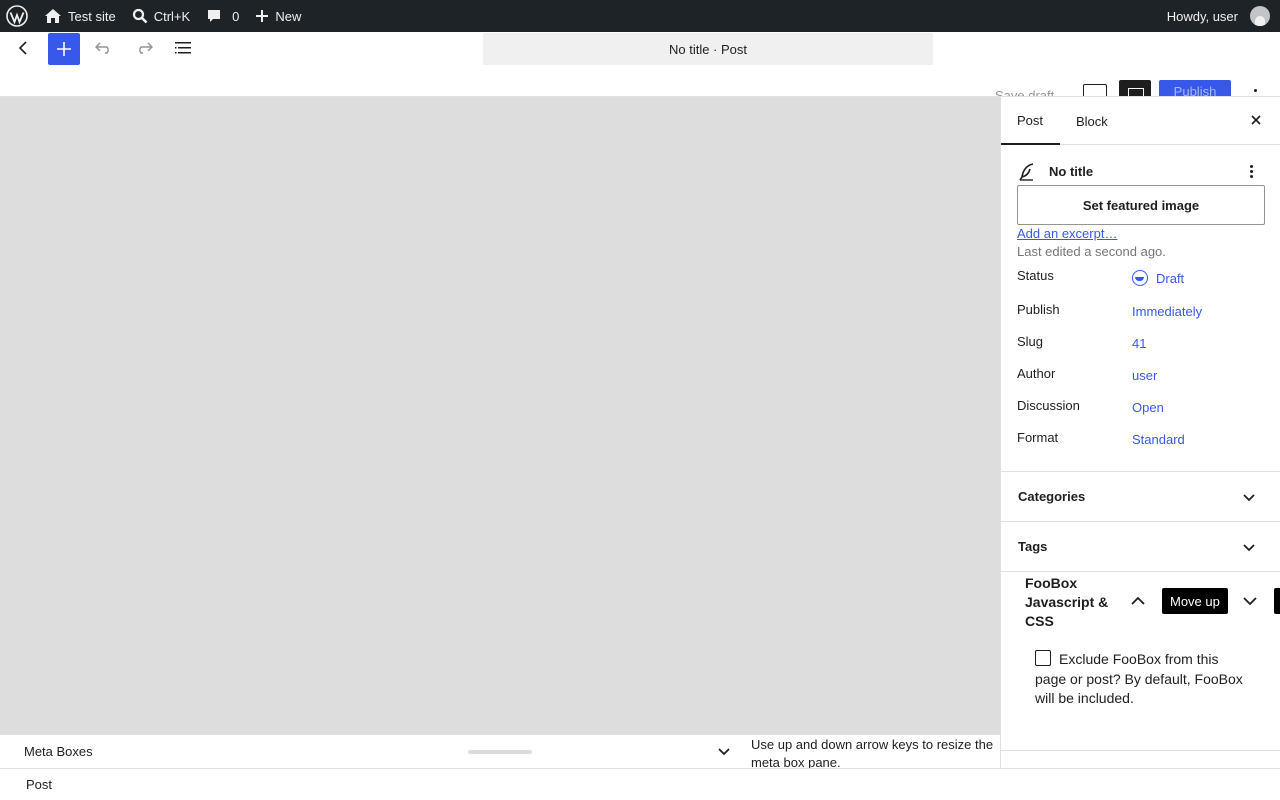  Describe the element at coordinates (1195, 601) in the screenshot. I see `move-up-tooltip: Move up` at that location.